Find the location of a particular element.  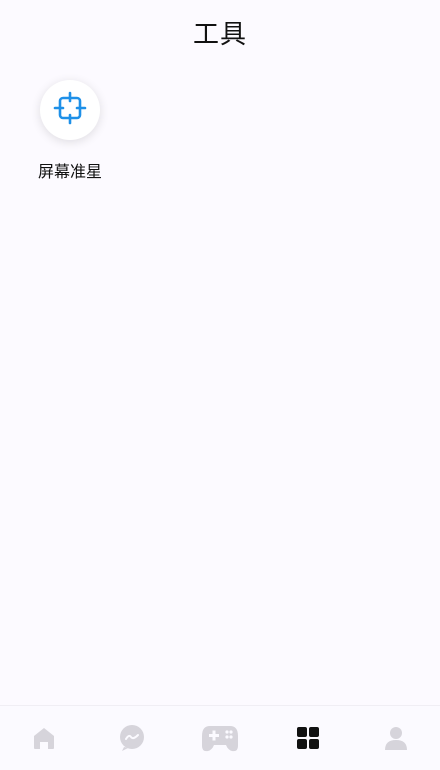

tool-icon-button is located at coordinates (70, 110).